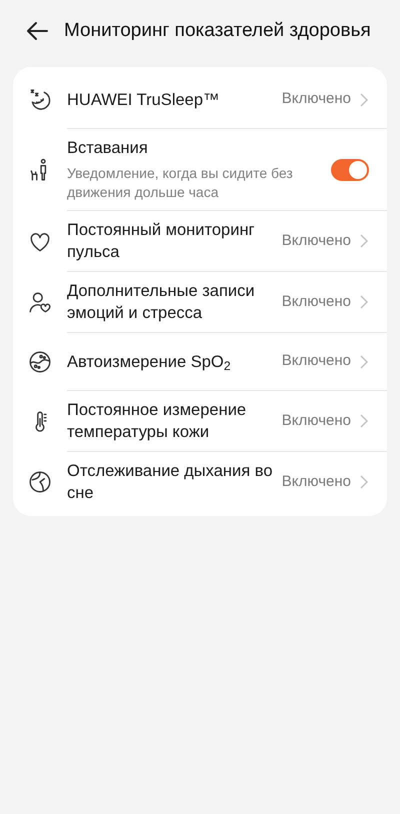  I want to click on settings-row: Вставания Уведомление, когда вы сидите без движения дольше часа, so click(200, 170).